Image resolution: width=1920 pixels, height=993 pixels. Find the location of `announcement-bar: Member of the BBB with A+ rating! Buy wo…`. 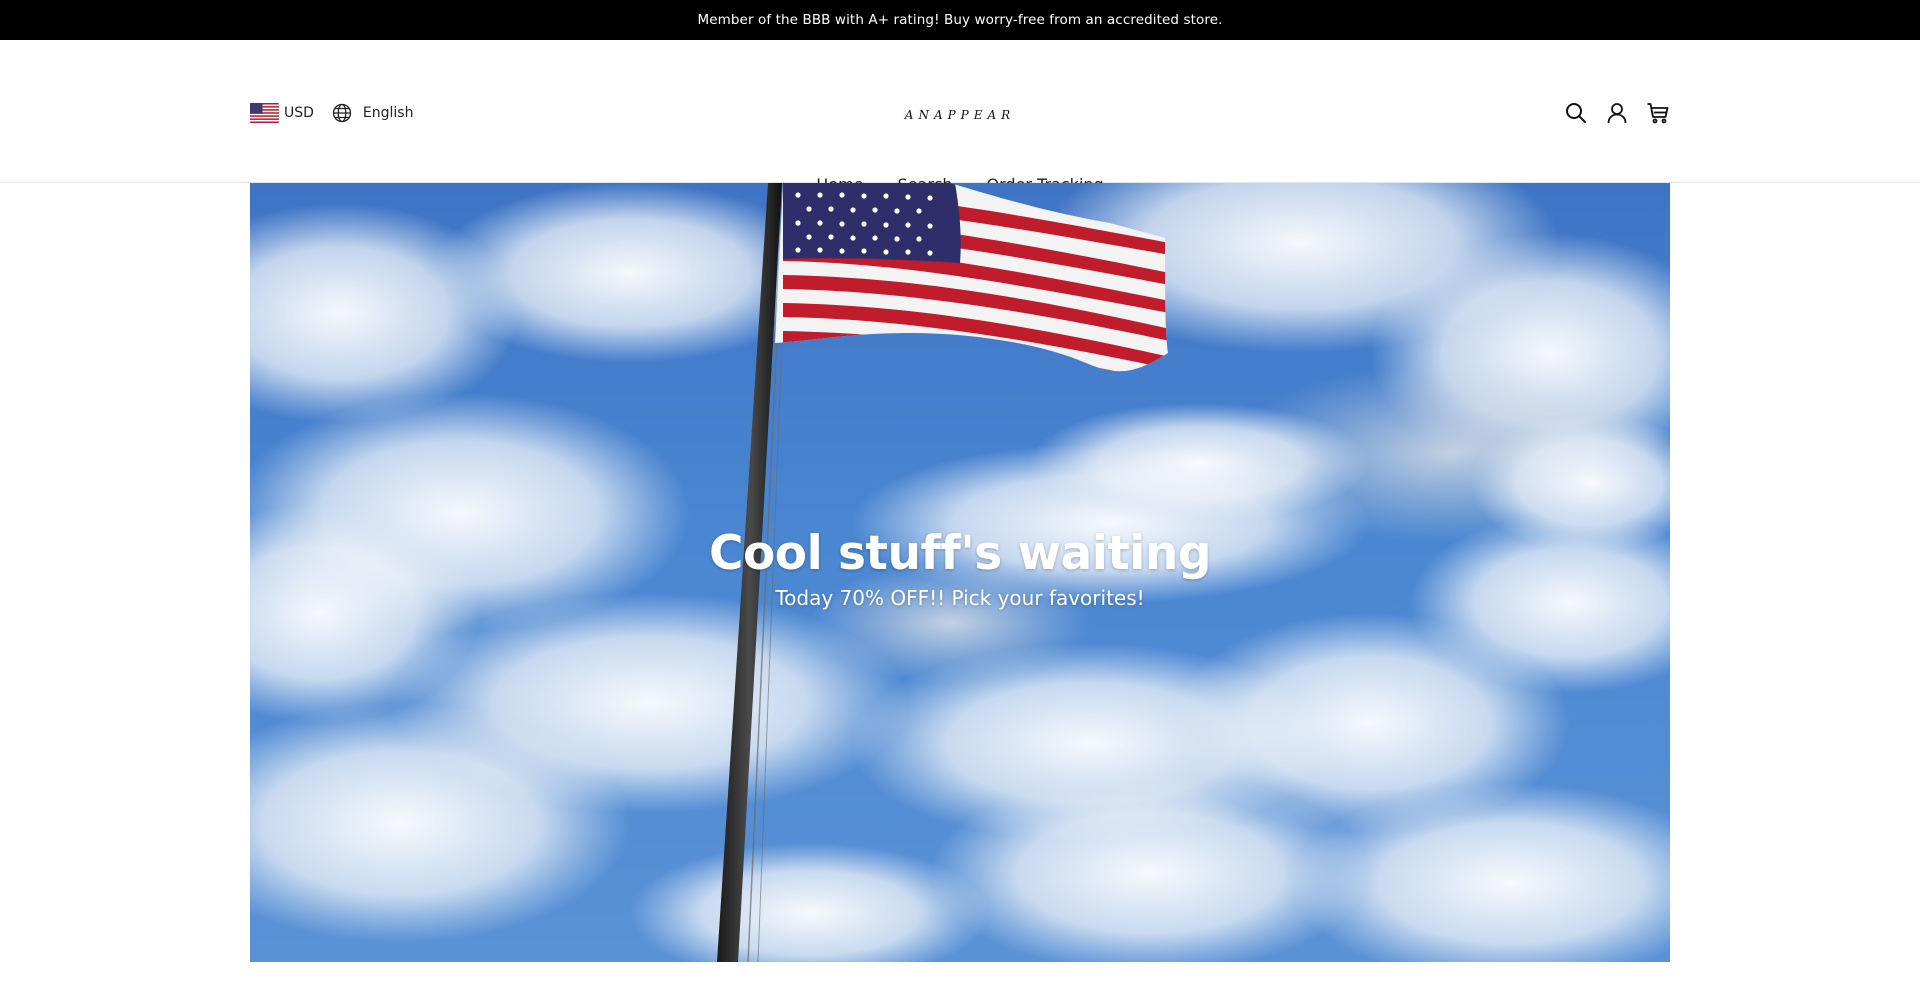

announcement-bar: Member of the BBB with A+ rating! Buy wo… is located at coordinates (960, 20).